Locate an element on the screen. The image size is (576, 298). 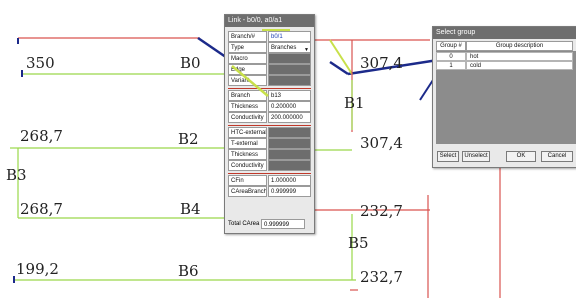
thickness-ext-input is located at coordinates (289, 154).